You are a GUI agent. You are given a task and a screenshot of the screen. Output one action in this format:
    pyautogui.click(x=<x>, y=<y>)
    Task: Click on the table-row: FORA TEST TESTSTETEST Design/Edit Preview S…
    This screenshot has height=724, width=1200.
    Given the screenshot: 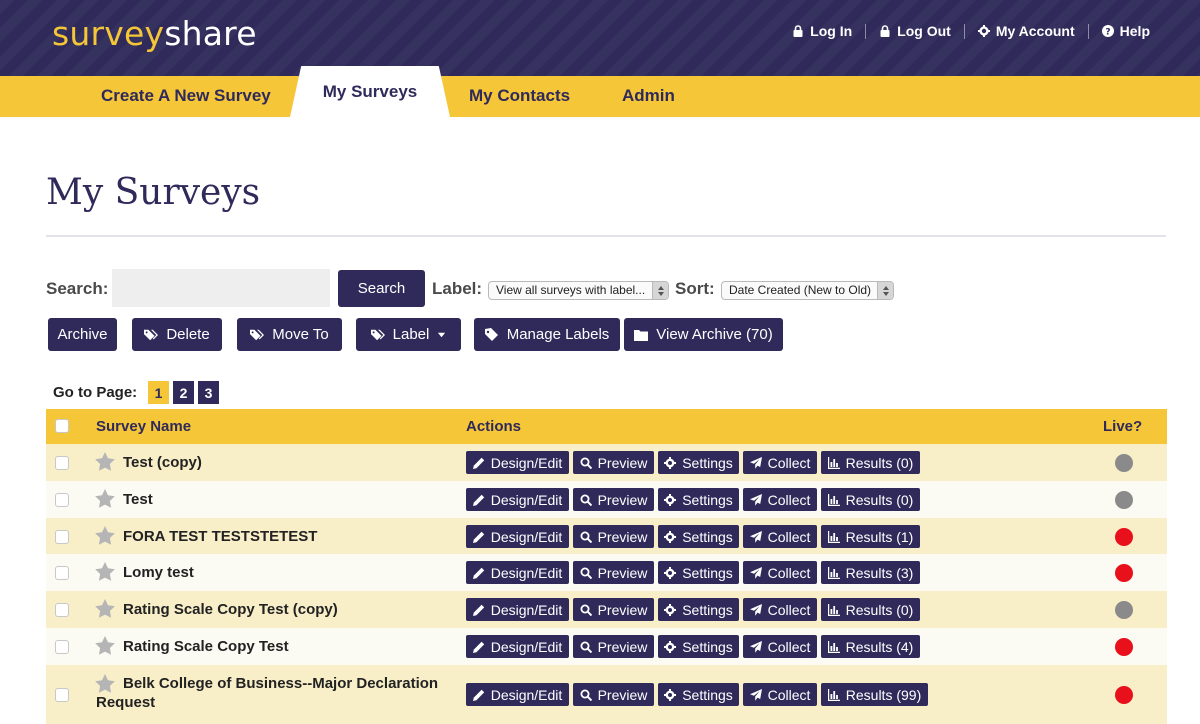 What is the action you would take?
    pyautogui.click(x=606, y=536)
    